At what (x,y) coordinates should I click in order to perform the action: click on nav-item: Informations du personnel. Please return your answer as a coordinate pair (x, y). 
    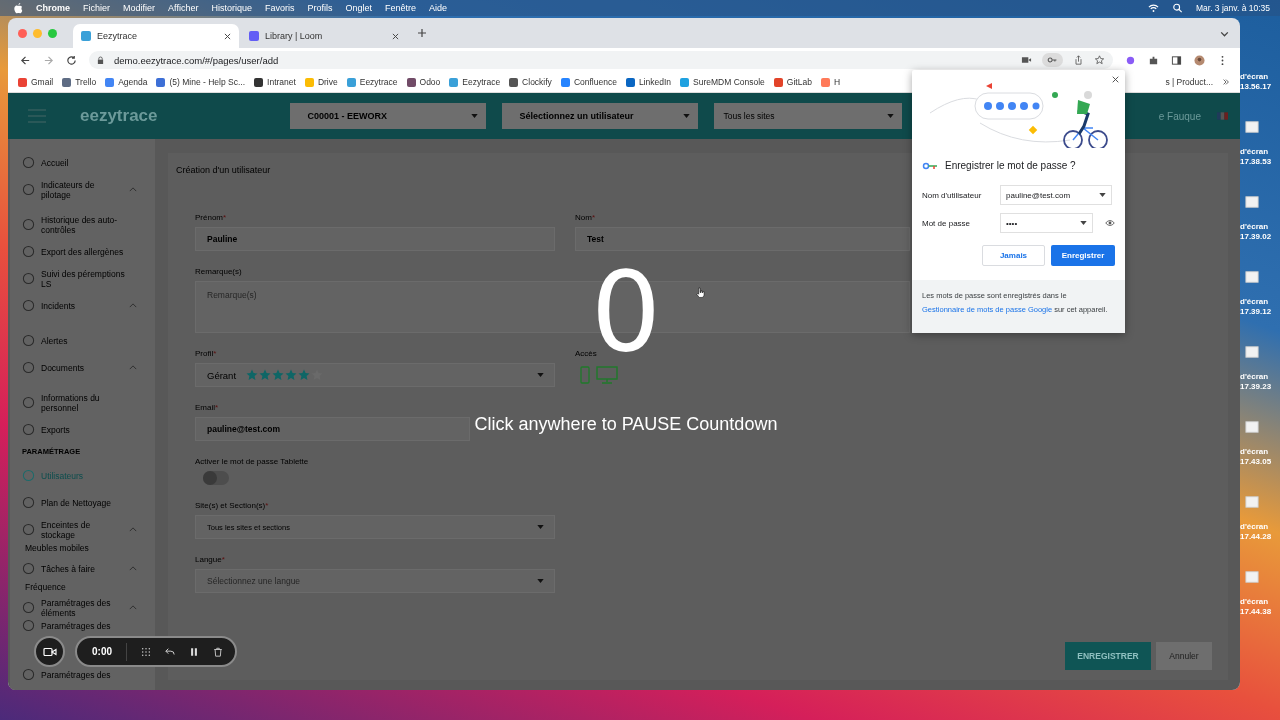
    Looking at the image, I should click on (89, 402).